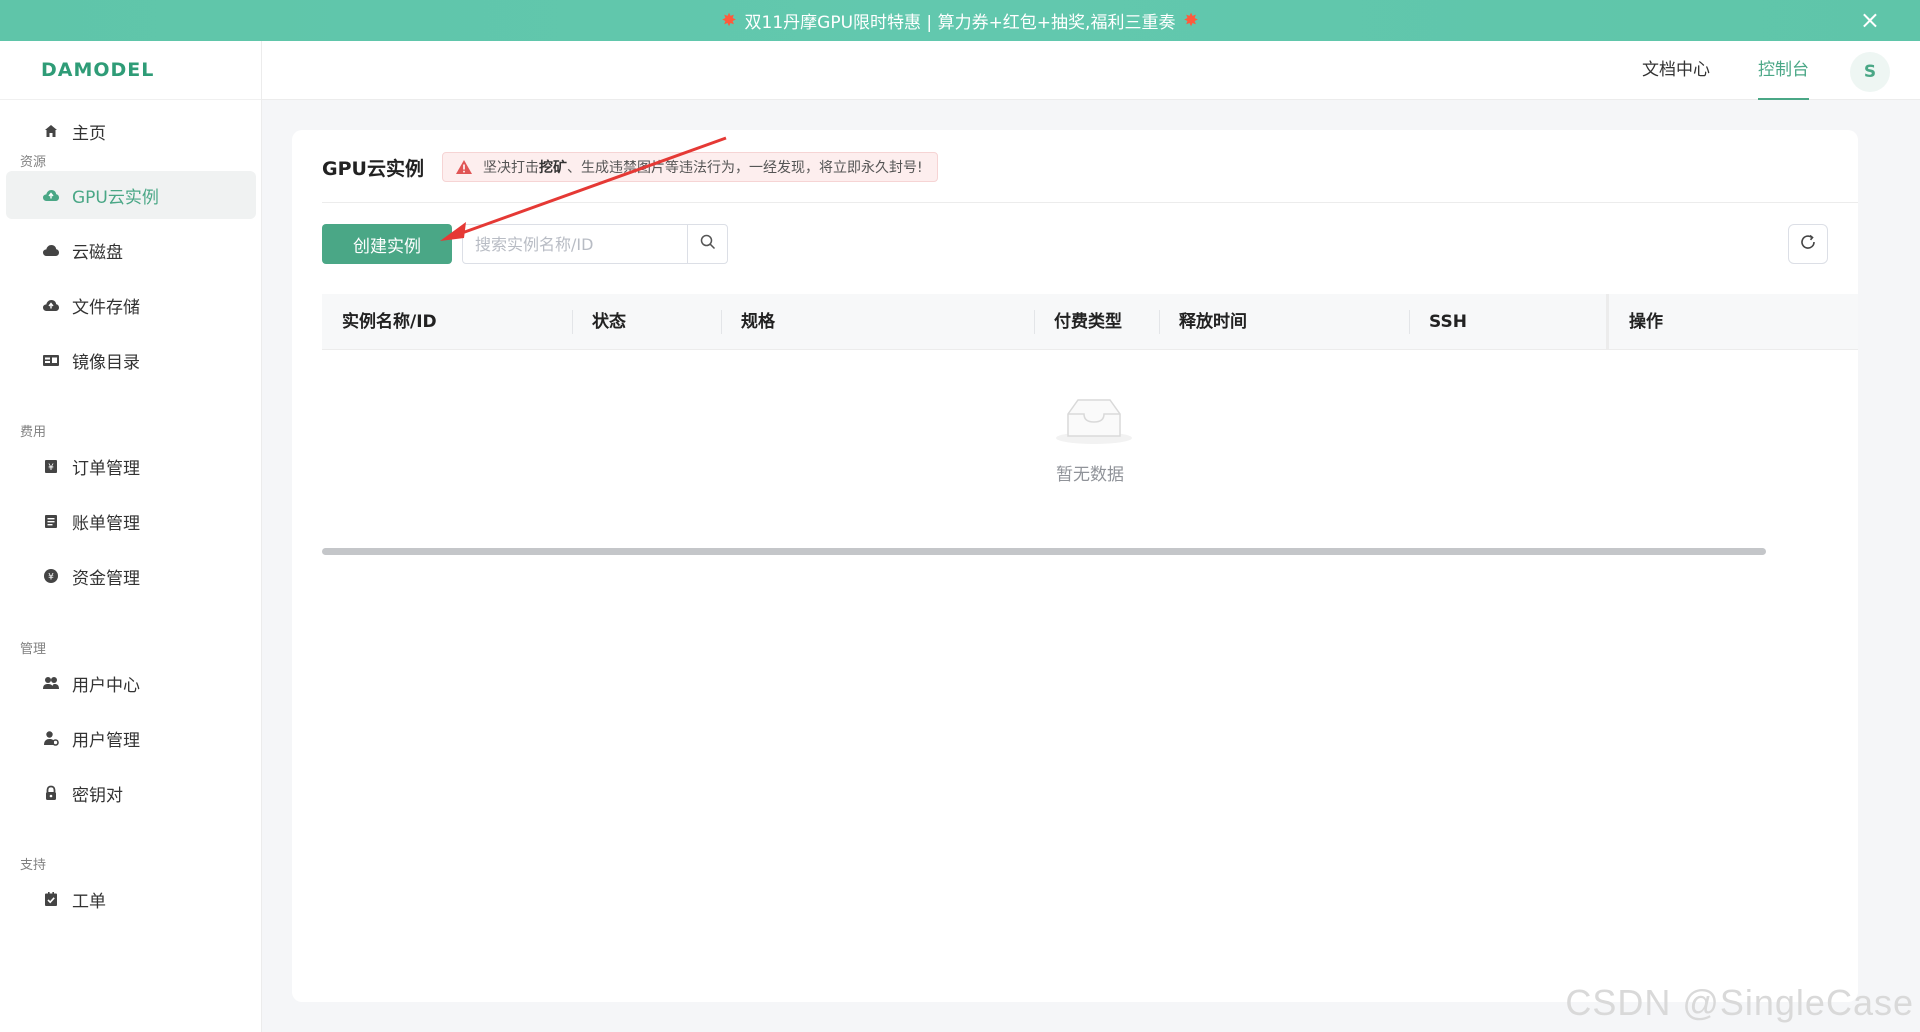  What do you see at coordinates (51, 305) in the screenshot?
I see `cloud-upload-icon` at bounding box center [51, 305].